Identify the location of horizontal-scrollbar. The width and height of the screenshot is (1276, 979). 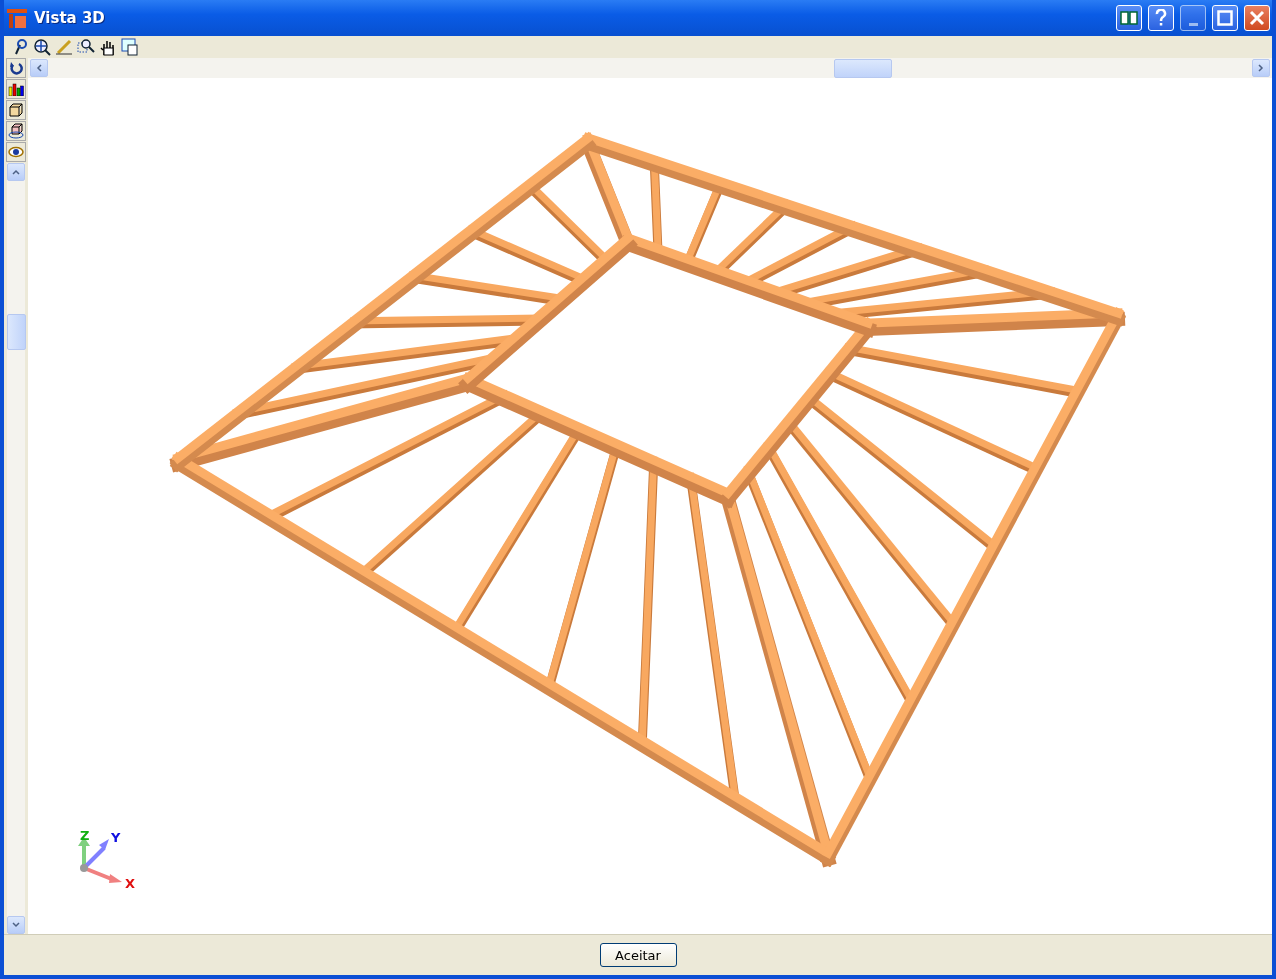
(650, 68).